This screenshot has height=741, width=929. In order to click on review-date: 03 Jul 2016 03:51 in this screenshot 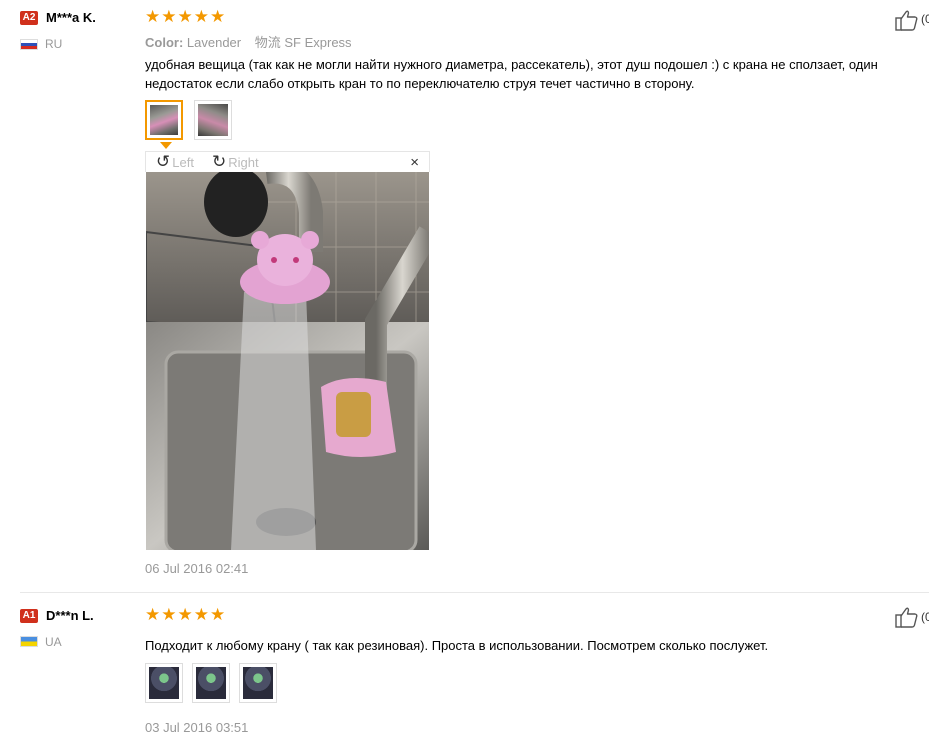, I will do `click(197, 727)`.